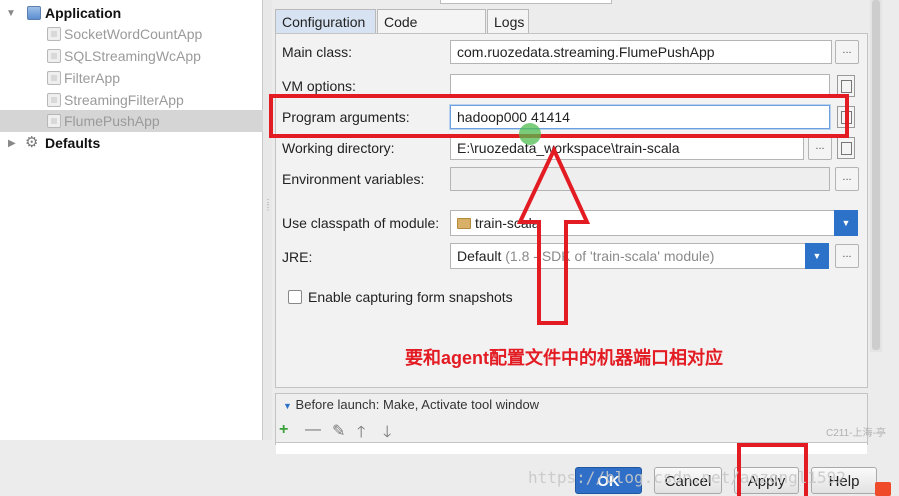 This screenshot has width=899, height=496. What do you see at coordinates (687, 477) in the screenshot?
I see `watermark-text: https://blog.csdn.net/aozongl1592` at bounding box center [687, 477].